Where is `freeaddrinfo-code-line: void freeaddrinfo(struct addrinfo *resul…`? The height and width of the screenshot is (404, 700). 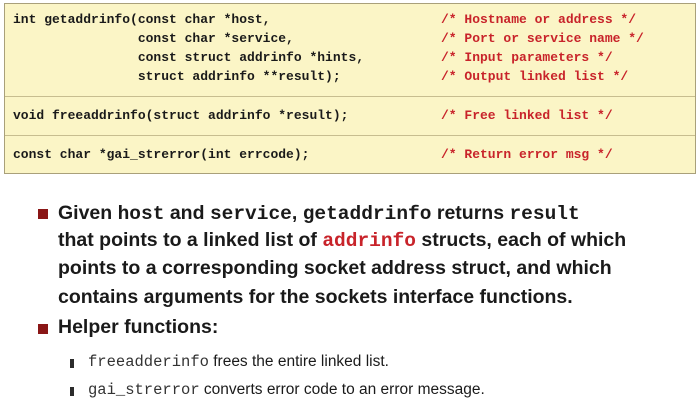 freeaddrinfo-code-line: void freeaddrinfo(struct addrinfo *resul… is located at coordinates (181, 115).